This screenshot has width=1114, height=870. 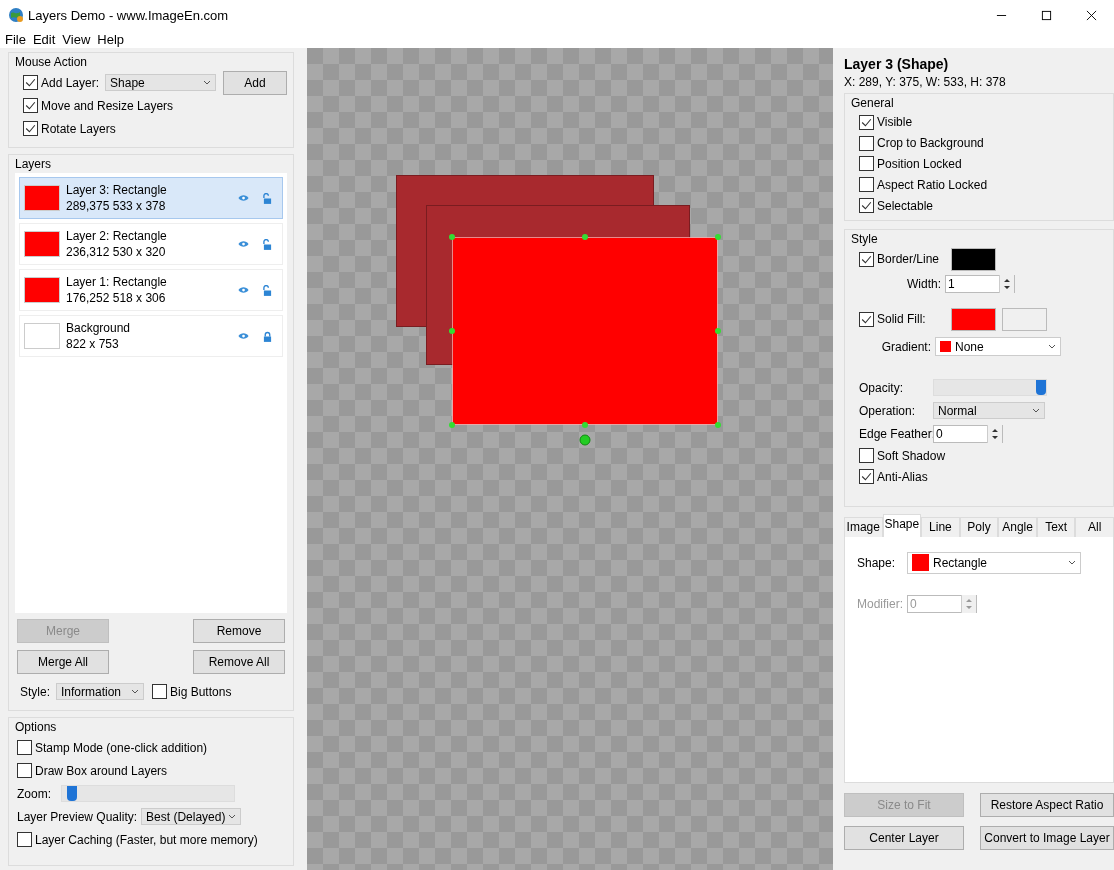 What do you see at coordinates (151, 244) in the screenshot?
I see `layer-item: Layer 2: Rectangle 236,312 530 x 320` at bounding box center [151, 244].